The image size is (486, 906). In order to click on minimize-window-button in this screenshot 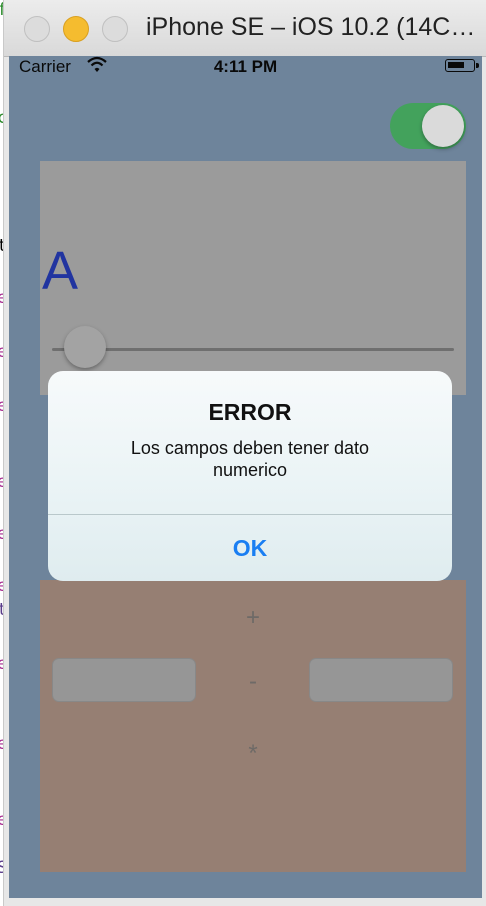, I will do `click(76, 29)`.